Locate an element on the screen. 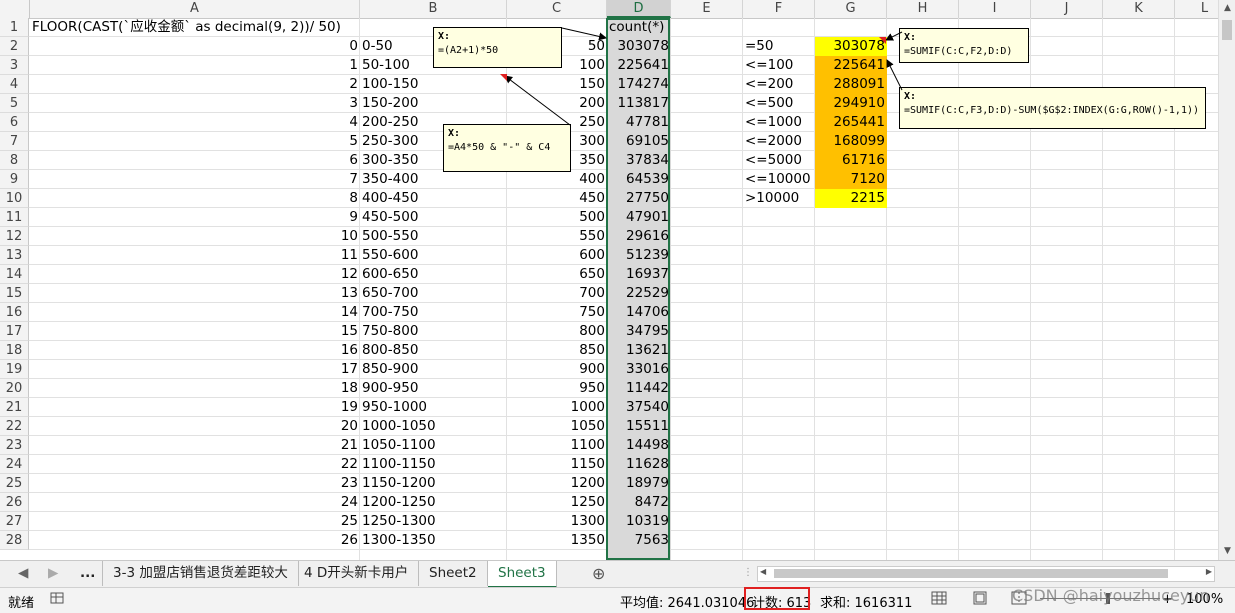 This screenshot has width=1235, height=613. tab-scroll-right-icon: ▶ is located at coordinates (53, 573).